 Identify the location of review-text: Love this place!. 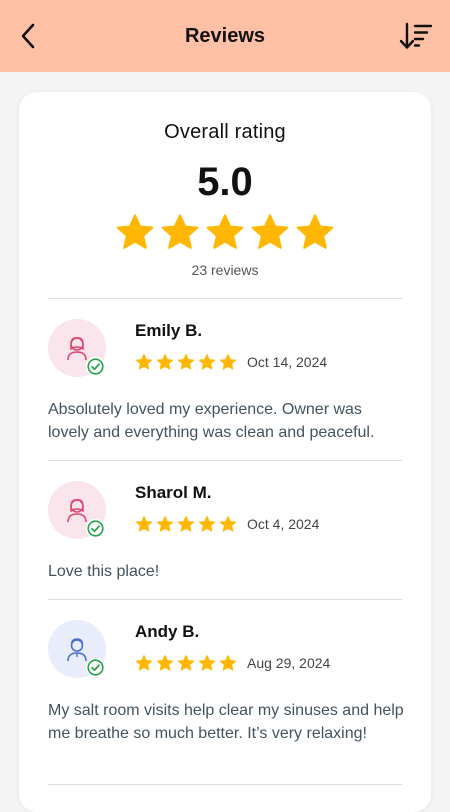
(104, 571).